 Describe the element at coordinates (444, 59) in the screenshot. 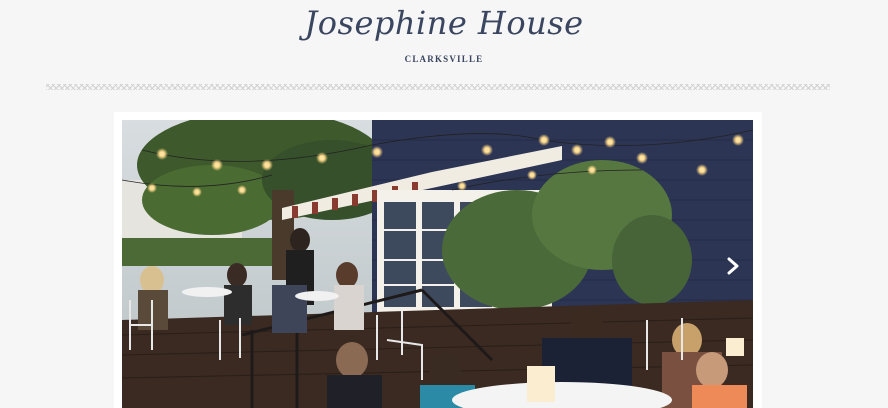

I see `location-label: CLARKSVILLE` at that location.